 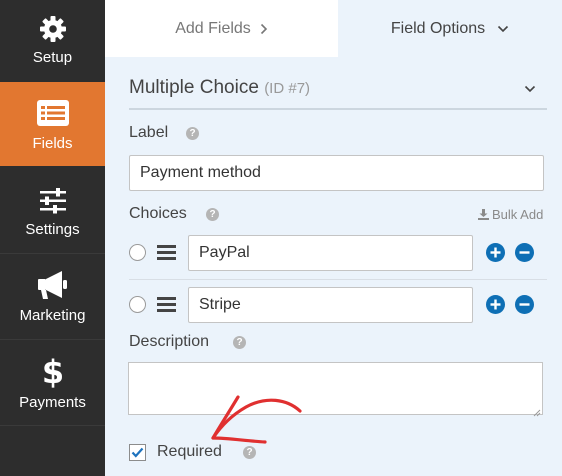 I want to click on download-icon, so click(x=483, y=214).